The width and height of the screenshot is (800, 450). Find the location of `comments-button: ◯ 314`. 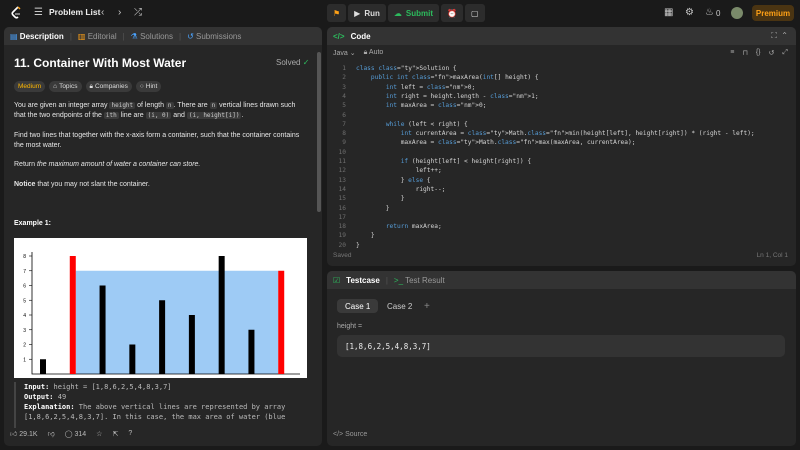

comments-button: ◯ 314 is located at coordinates (75, 434).